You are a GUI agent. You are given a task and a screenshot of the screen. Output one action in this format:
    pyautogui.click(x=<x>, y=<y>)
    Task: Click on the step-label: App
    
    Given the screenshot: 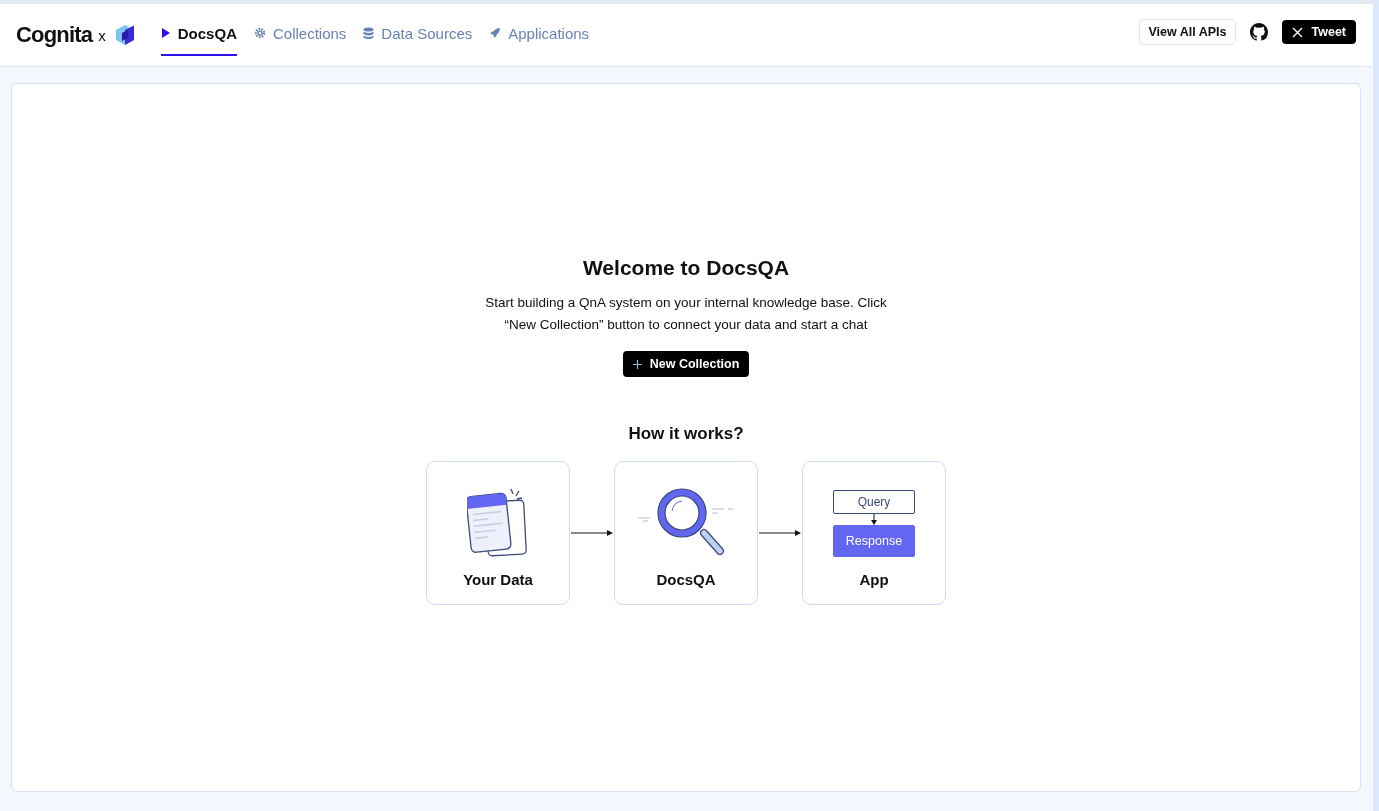 What is the action you would take?
    pyautogui.click(x=874, y=579)
    